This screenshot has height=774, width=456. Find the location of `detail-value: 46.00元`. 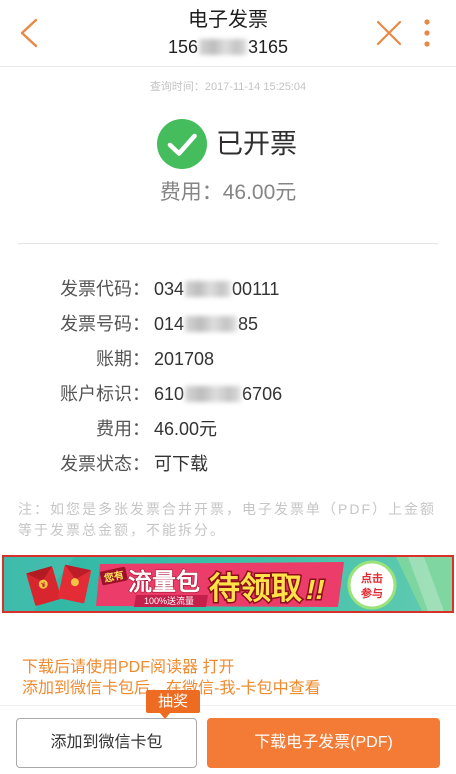

detail-value: 46.00元 is located at coordinates (186, 429).